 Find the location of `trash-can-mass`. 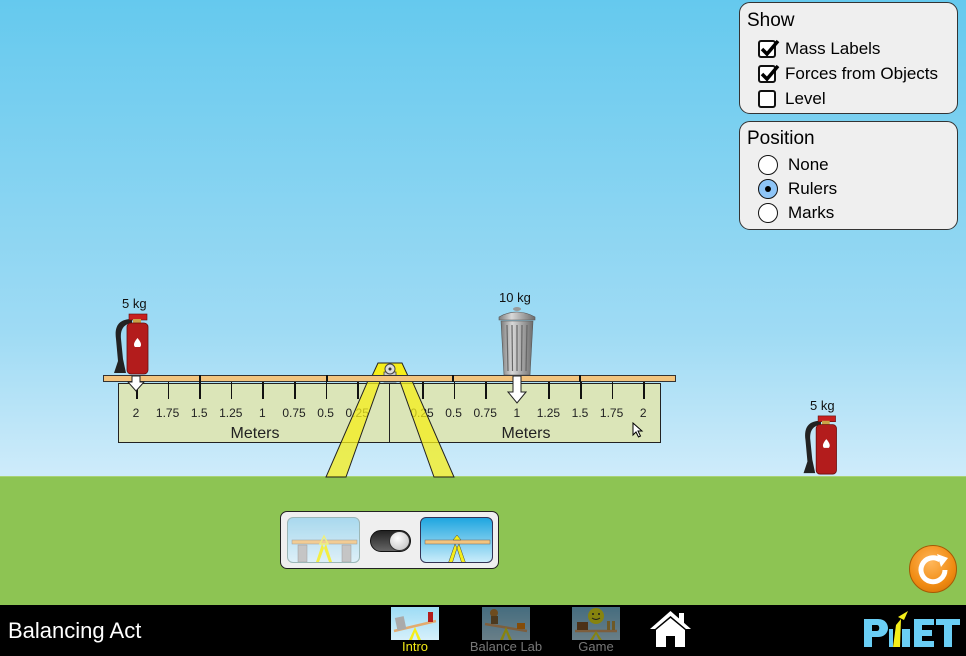

trash-can-mass is located at coordinates (517, 340).